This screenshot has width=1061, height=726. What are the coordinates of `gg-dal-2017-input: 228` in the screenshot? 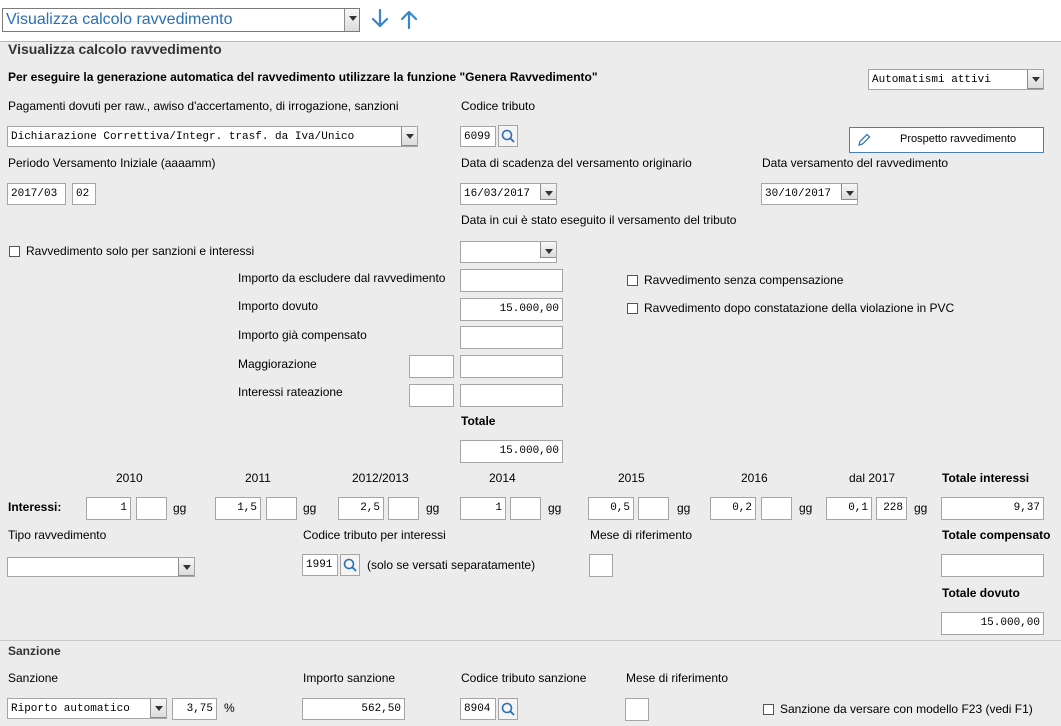 It's located at (891, 508).